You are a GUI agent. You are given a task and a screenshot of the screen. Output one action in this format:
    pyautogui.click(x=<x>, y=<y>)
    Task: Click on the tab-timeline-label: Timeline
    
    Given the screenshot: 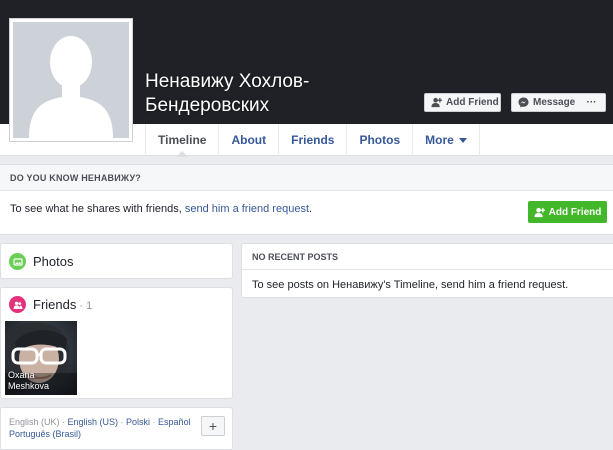 What is the action you would take?
    pyautogui.click(x=182, y=140)
    